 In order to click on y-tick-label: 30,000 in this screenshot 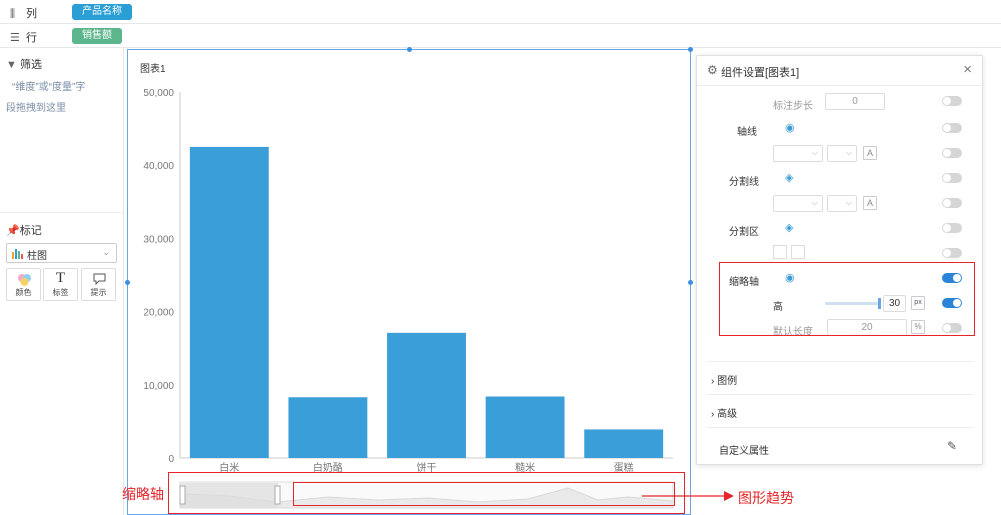, I will do `click(158, 239)`.